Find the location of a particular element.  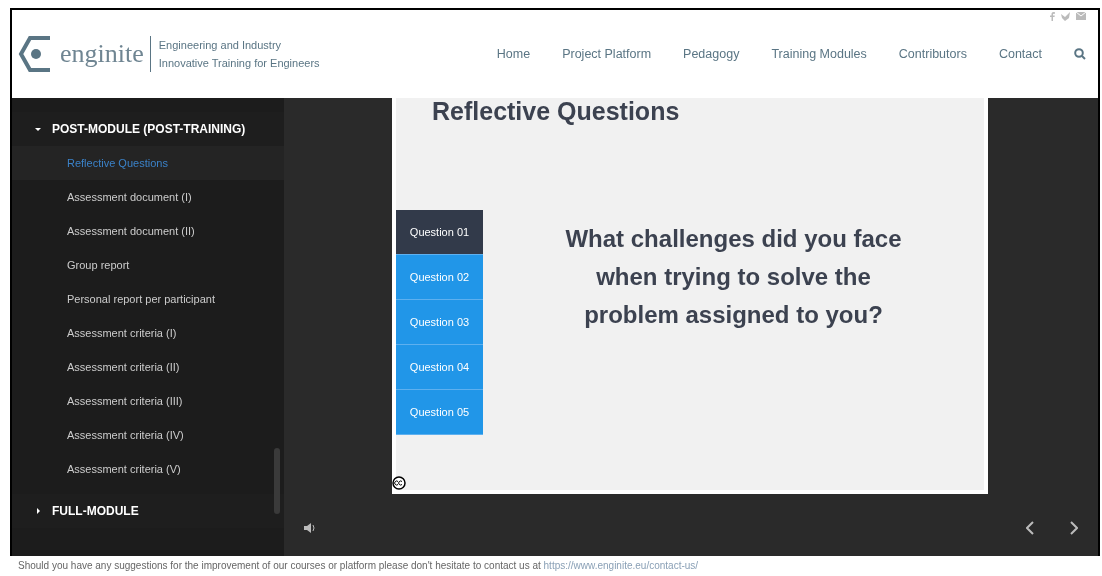

search-icon is located at coordinates (1080, 54).